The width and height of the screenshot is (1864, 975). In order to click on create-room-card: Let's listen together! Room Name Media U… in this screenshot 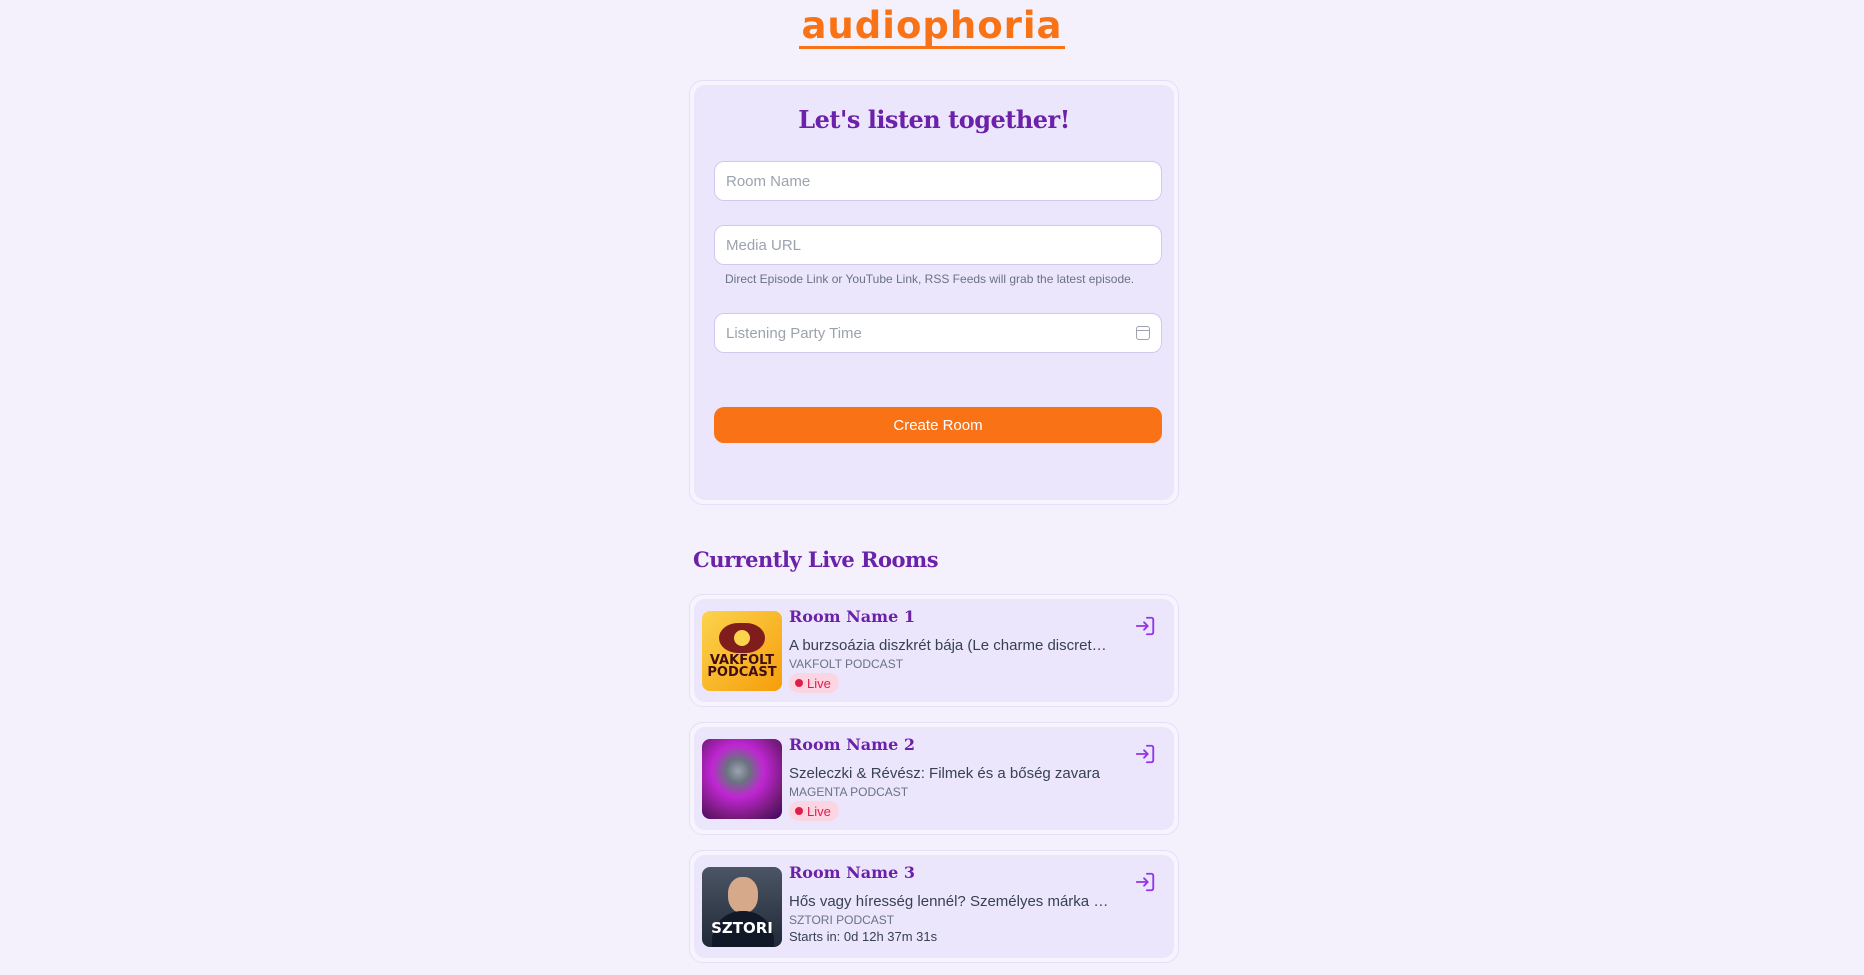, I will do `click(934, 292)`.